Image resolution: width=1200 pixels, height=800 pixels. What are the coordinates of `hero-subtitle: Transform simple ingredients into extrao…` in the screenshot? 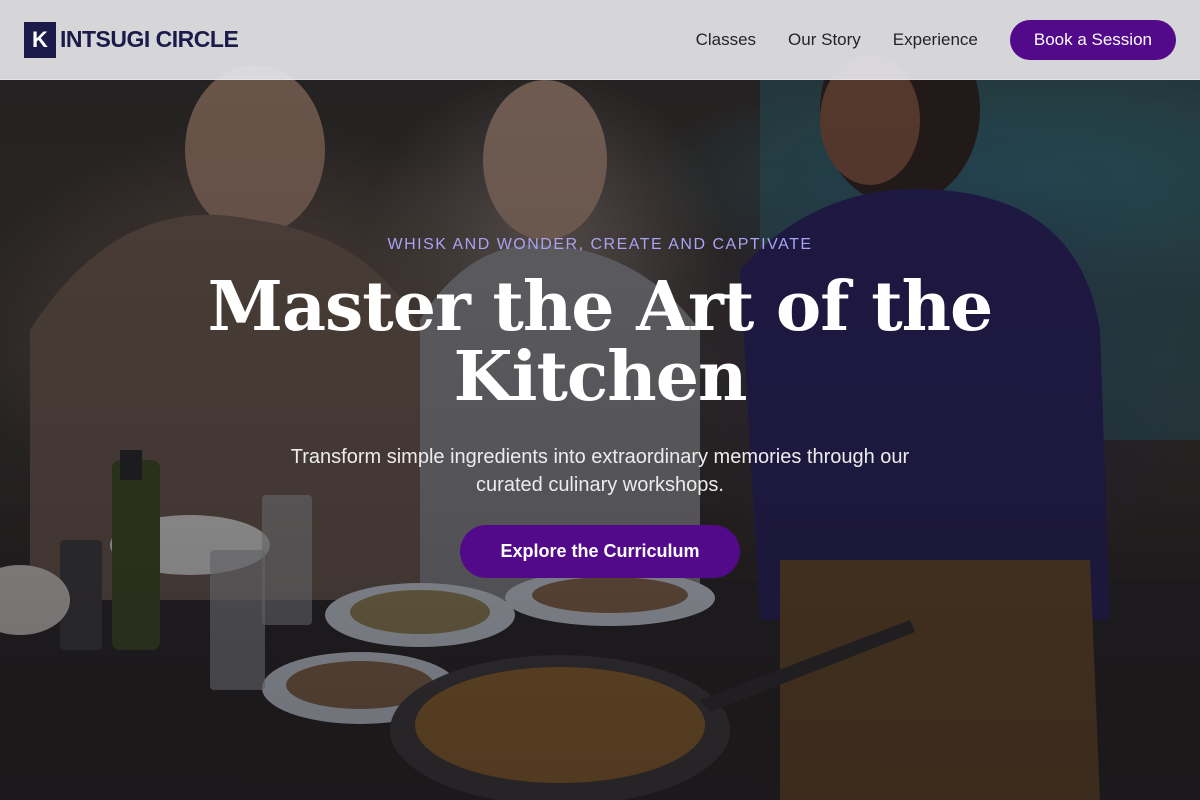 It's located at (600, 471).